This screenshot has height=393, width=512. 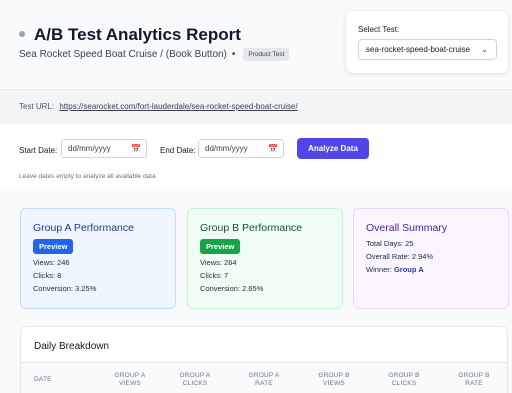 I want to click on summary-winner: Winner: Group A, so click(x=431, y=269).